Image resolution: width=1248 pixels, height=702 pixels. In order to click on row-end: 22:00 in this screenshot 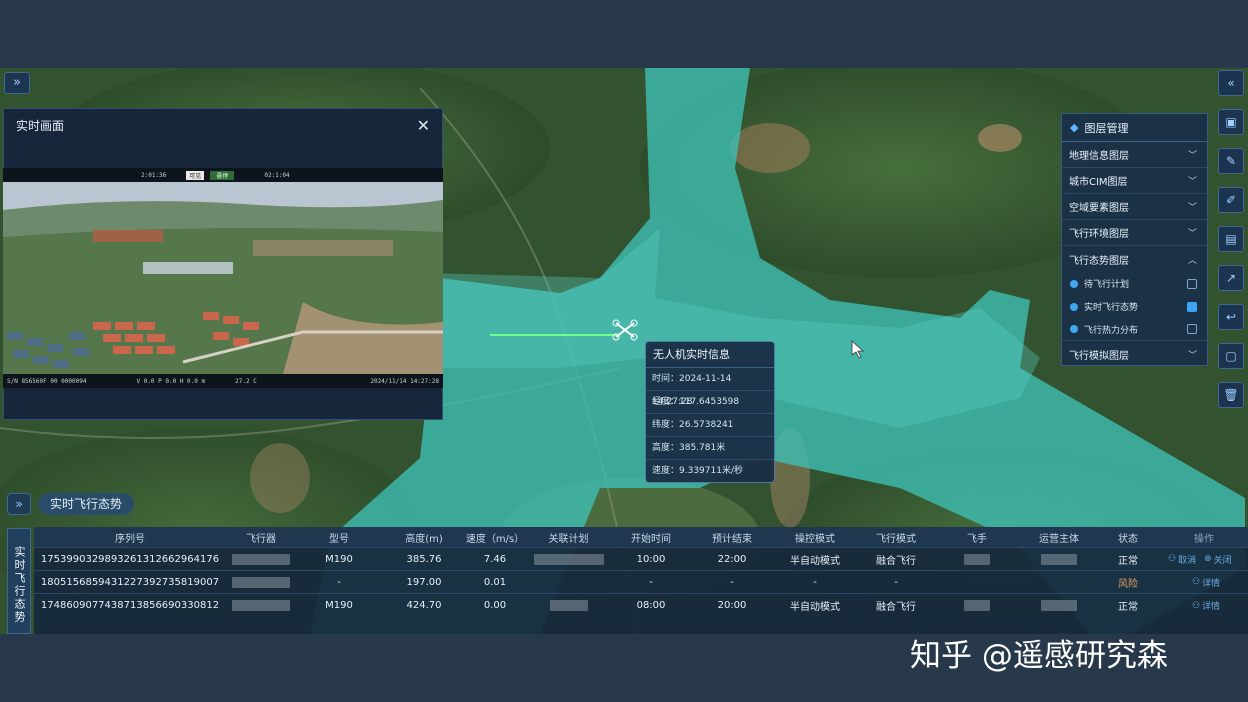, I will do `click(732, 559)`.